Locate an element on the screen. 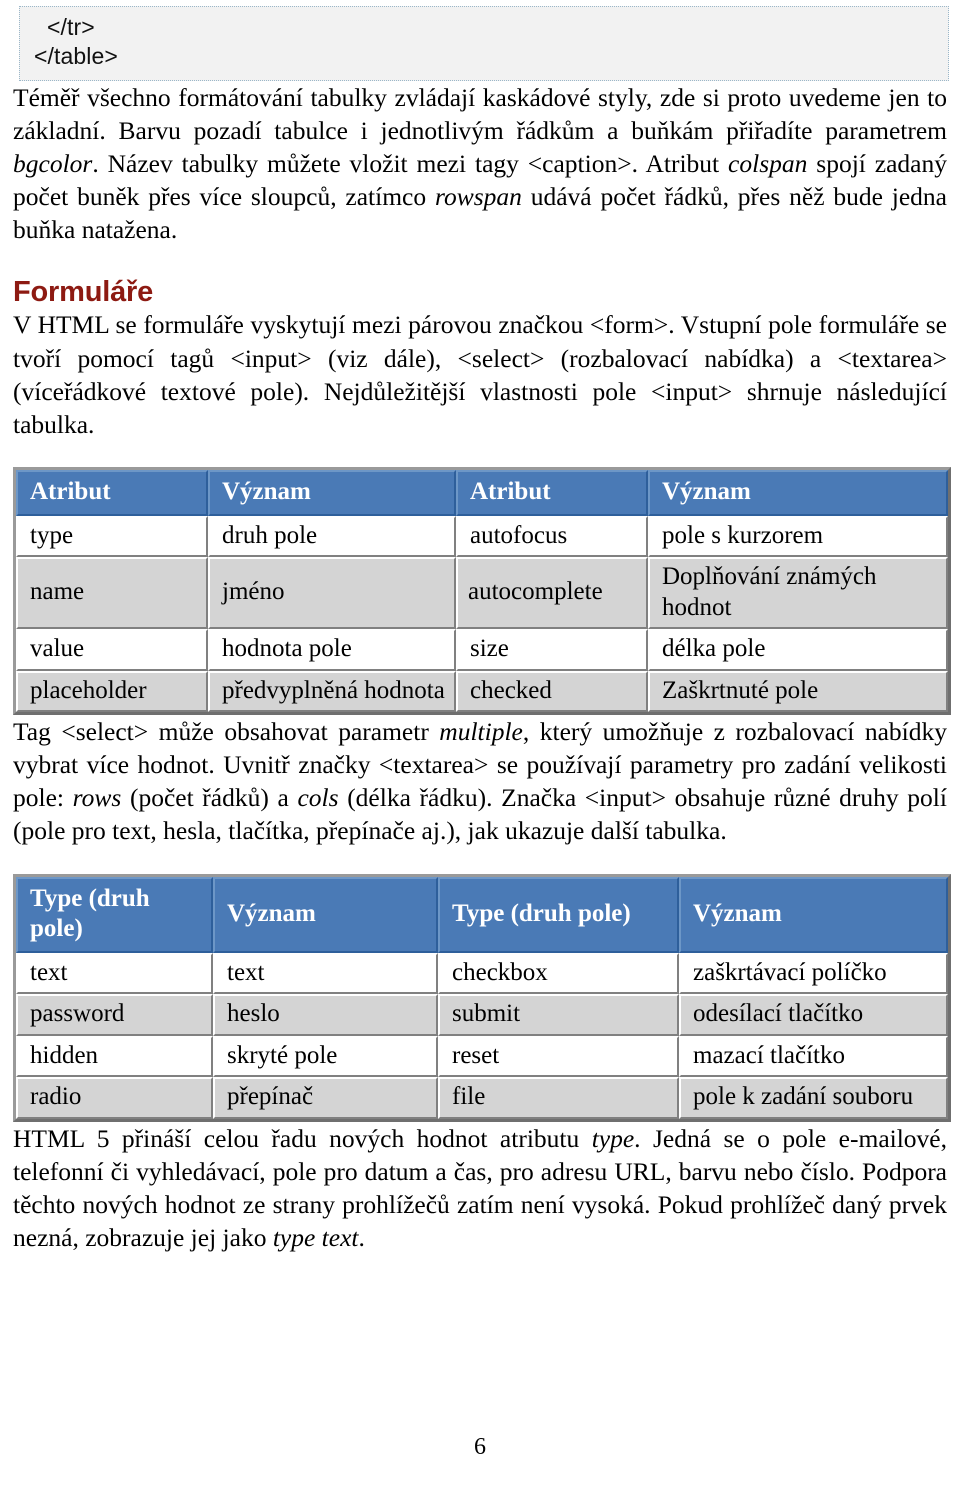 This screenshot has height=1485, width=960. code-line: </tr> is located at coordinates (64, 27).